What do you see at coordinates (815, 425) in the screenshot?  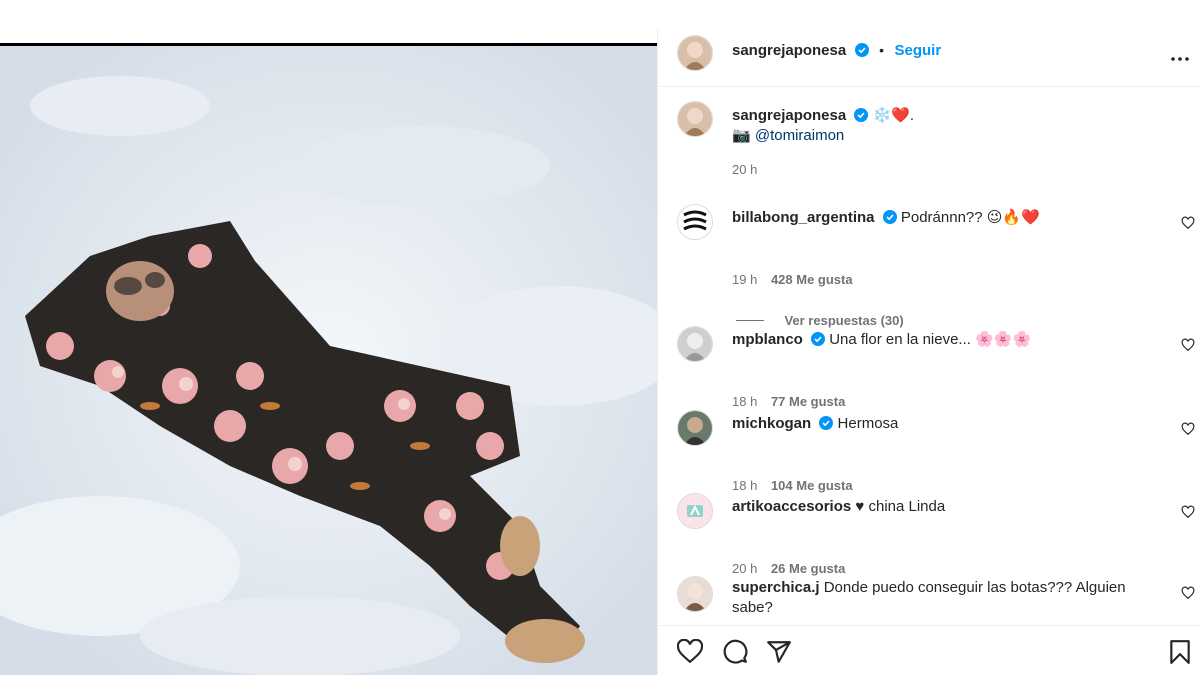 I see `comment-text-line: michkogan Hermosa` at bounding box center [815, 425].